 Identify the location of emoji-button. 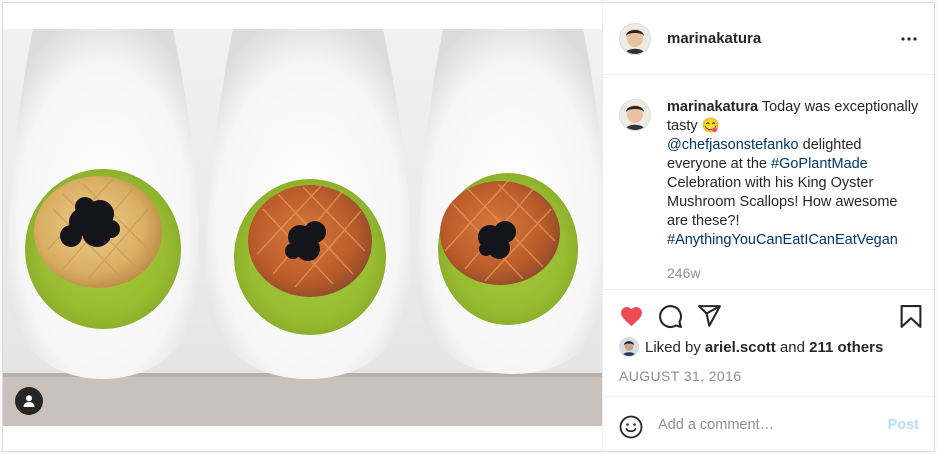
(631, 429).